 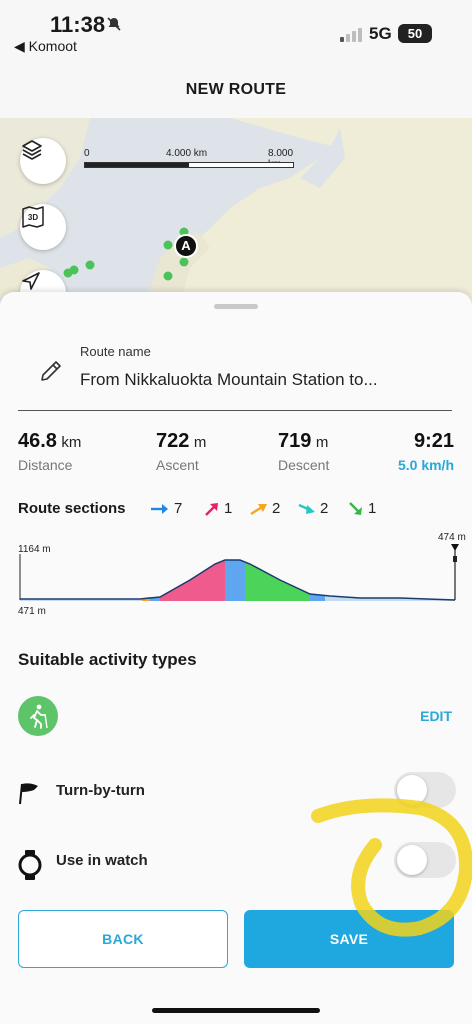 I want to click on arrow-slight-up-icon, so click(x=258, y=509).